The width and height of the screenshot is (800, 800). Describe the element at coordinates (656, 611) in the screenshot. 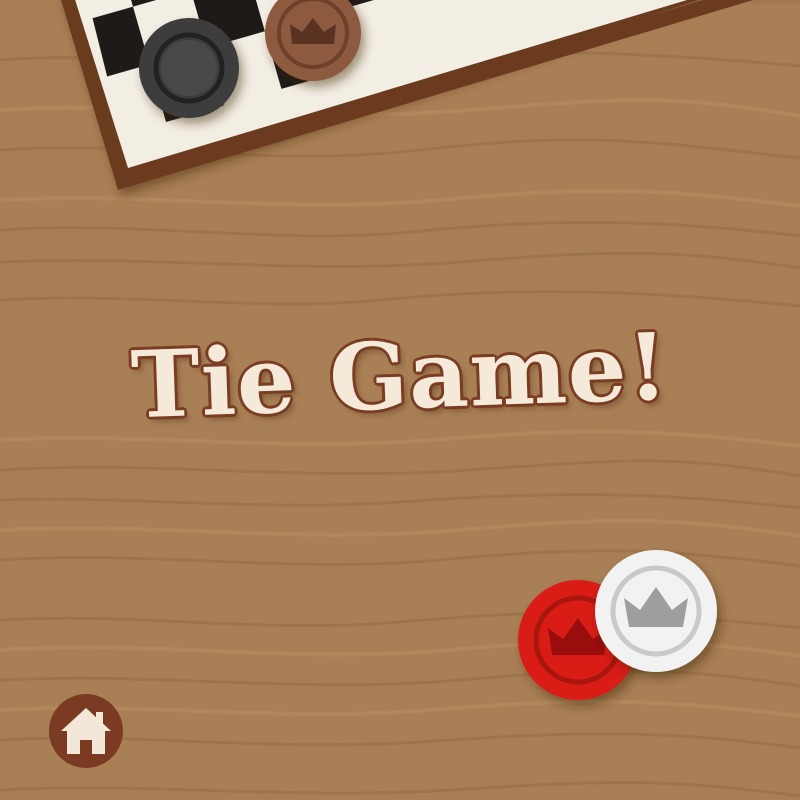

I see `white-king-checker` at that location.